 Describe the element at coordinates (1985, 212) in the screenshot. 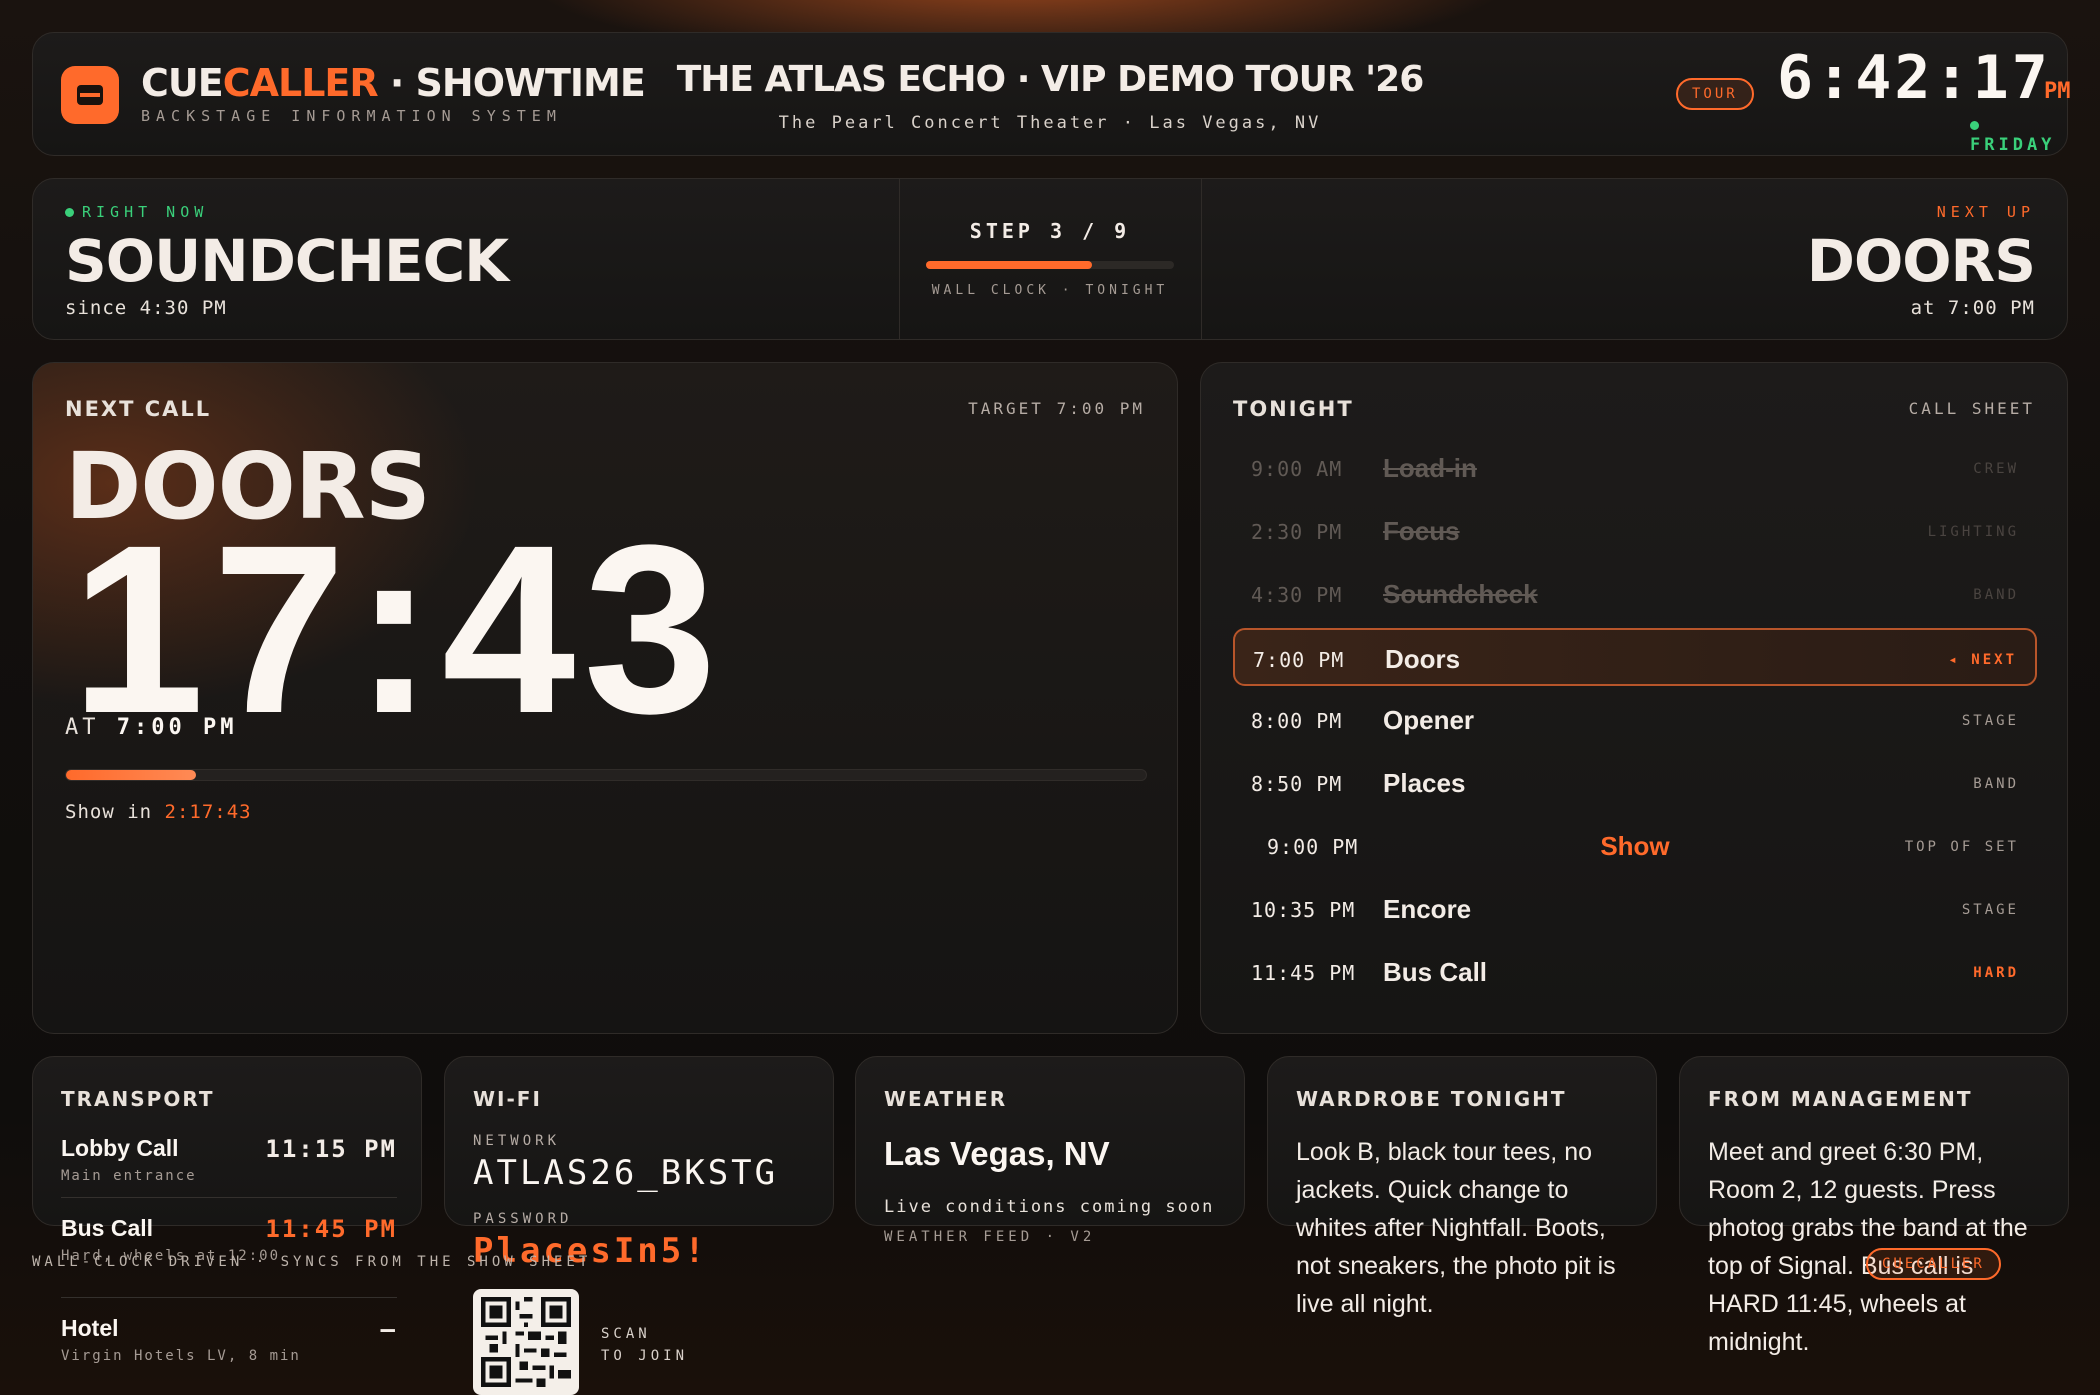

I see `next-up-label: NEXT UP` at that location.